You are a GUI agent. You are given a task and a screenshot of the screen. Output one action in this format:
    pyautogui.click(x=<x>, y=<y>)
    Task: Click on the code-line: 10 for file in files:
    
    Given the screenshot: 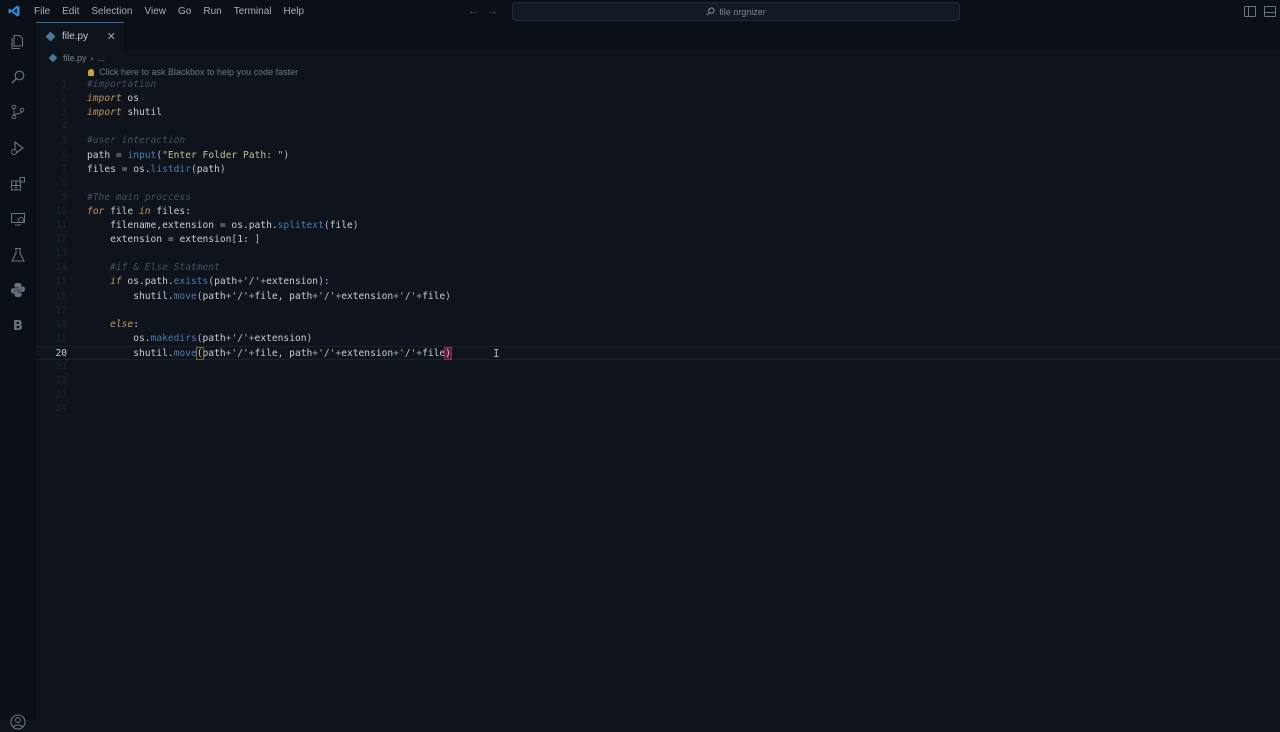 What is the action you would take?
    pyautogui.click(x=658, y=212)
    